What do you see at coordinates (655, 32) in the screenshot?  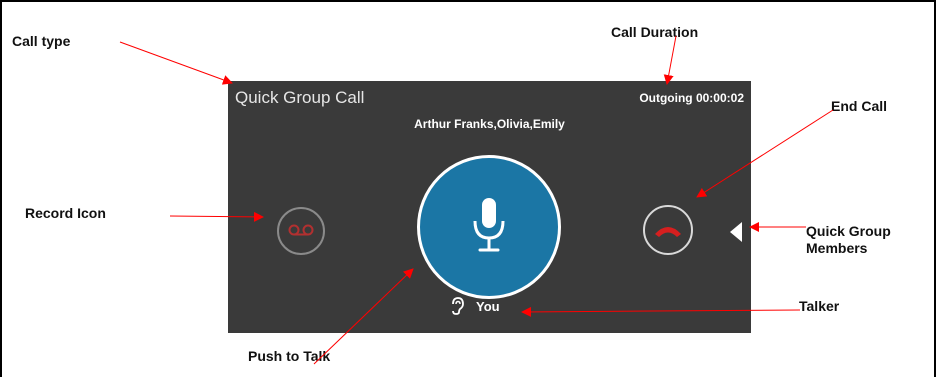 I see `callout-call-duration: Call Duration` at bounding box center [655, 32].